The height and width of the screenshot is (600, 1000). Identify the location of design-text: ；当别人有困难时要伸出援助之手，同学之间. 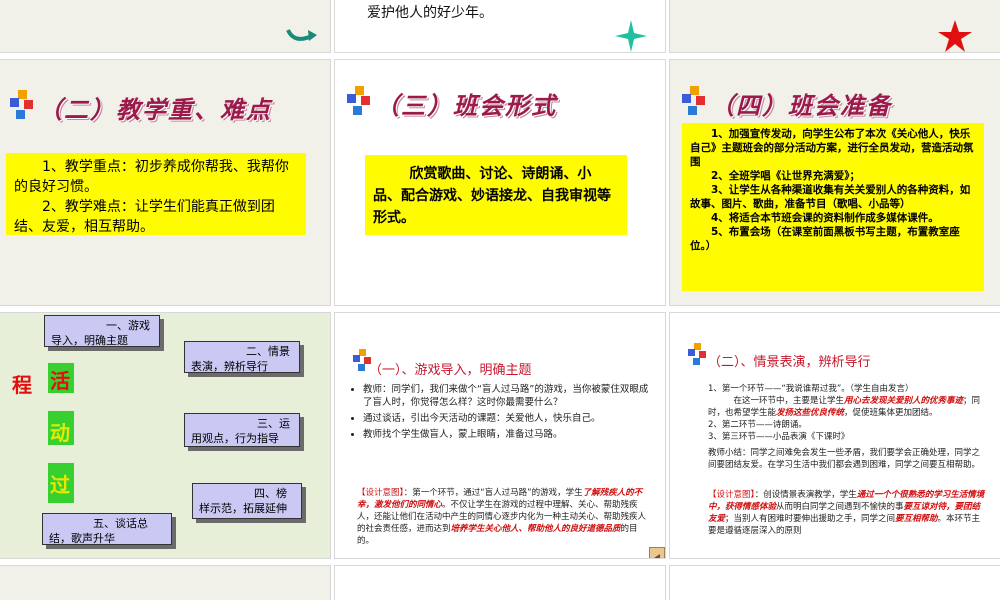
(810, 519).